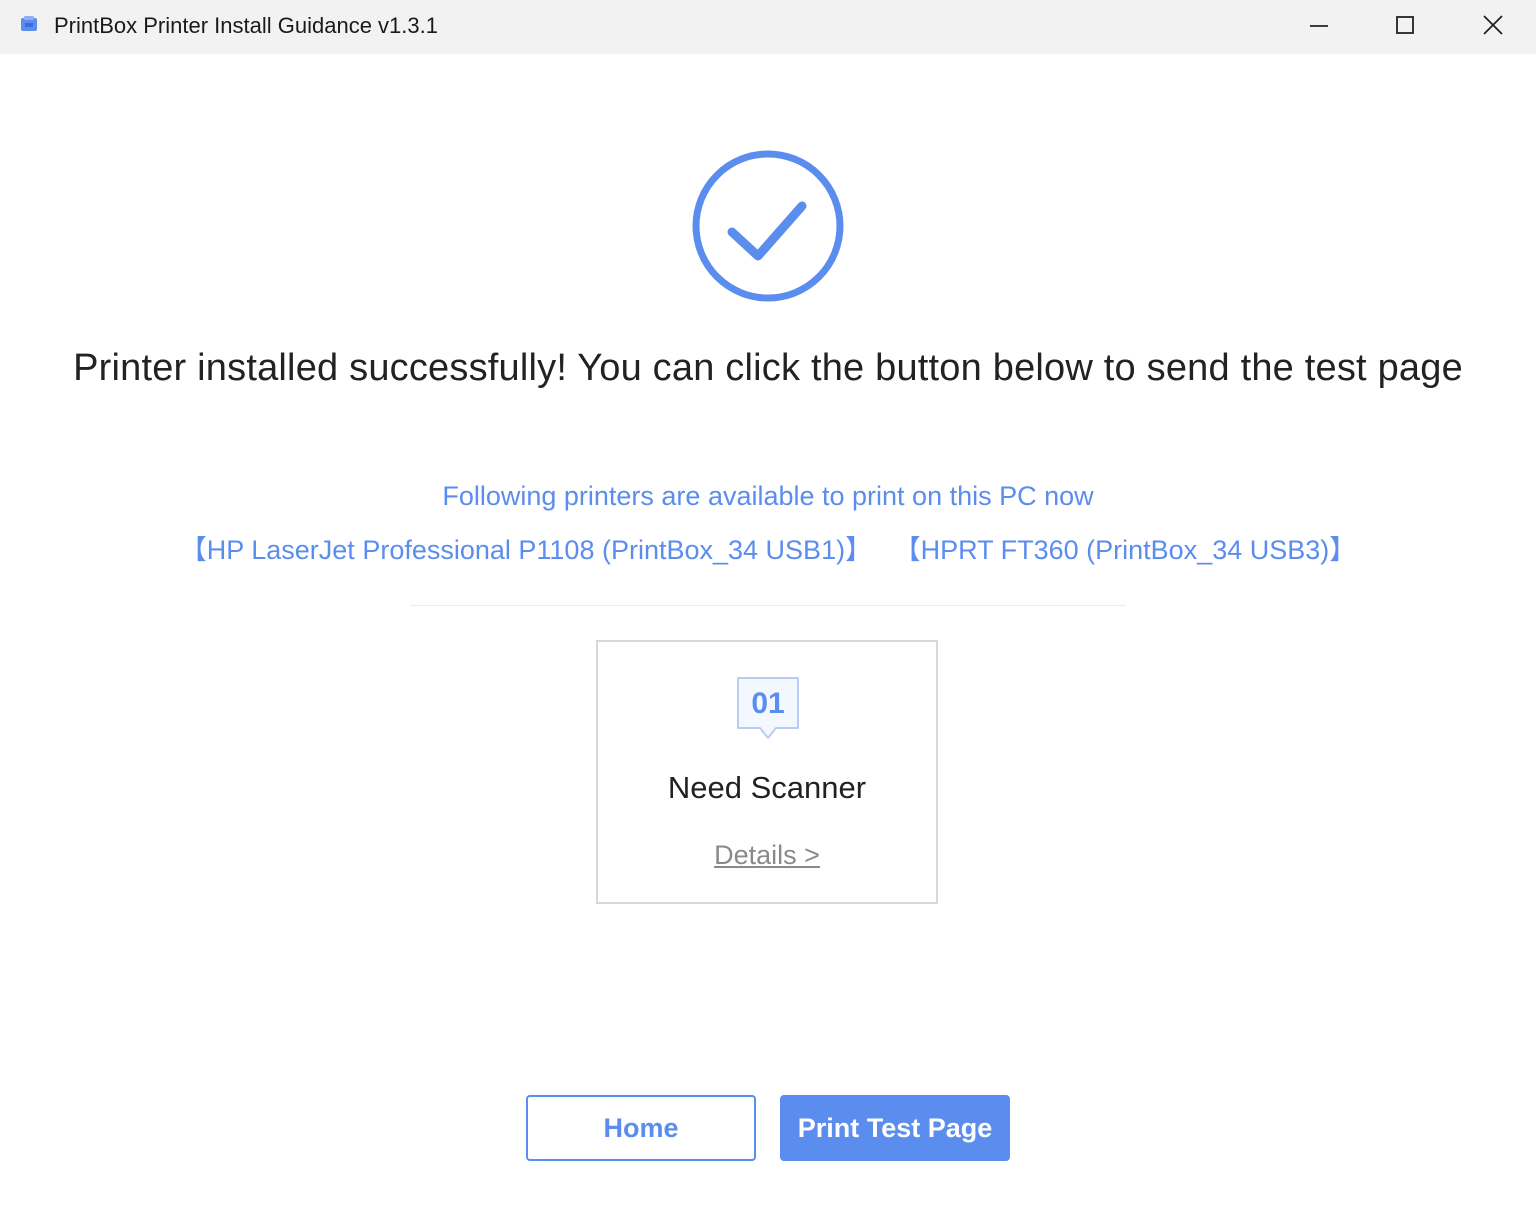  I want to click on checkmark-circle-icon, so click(768, 226).